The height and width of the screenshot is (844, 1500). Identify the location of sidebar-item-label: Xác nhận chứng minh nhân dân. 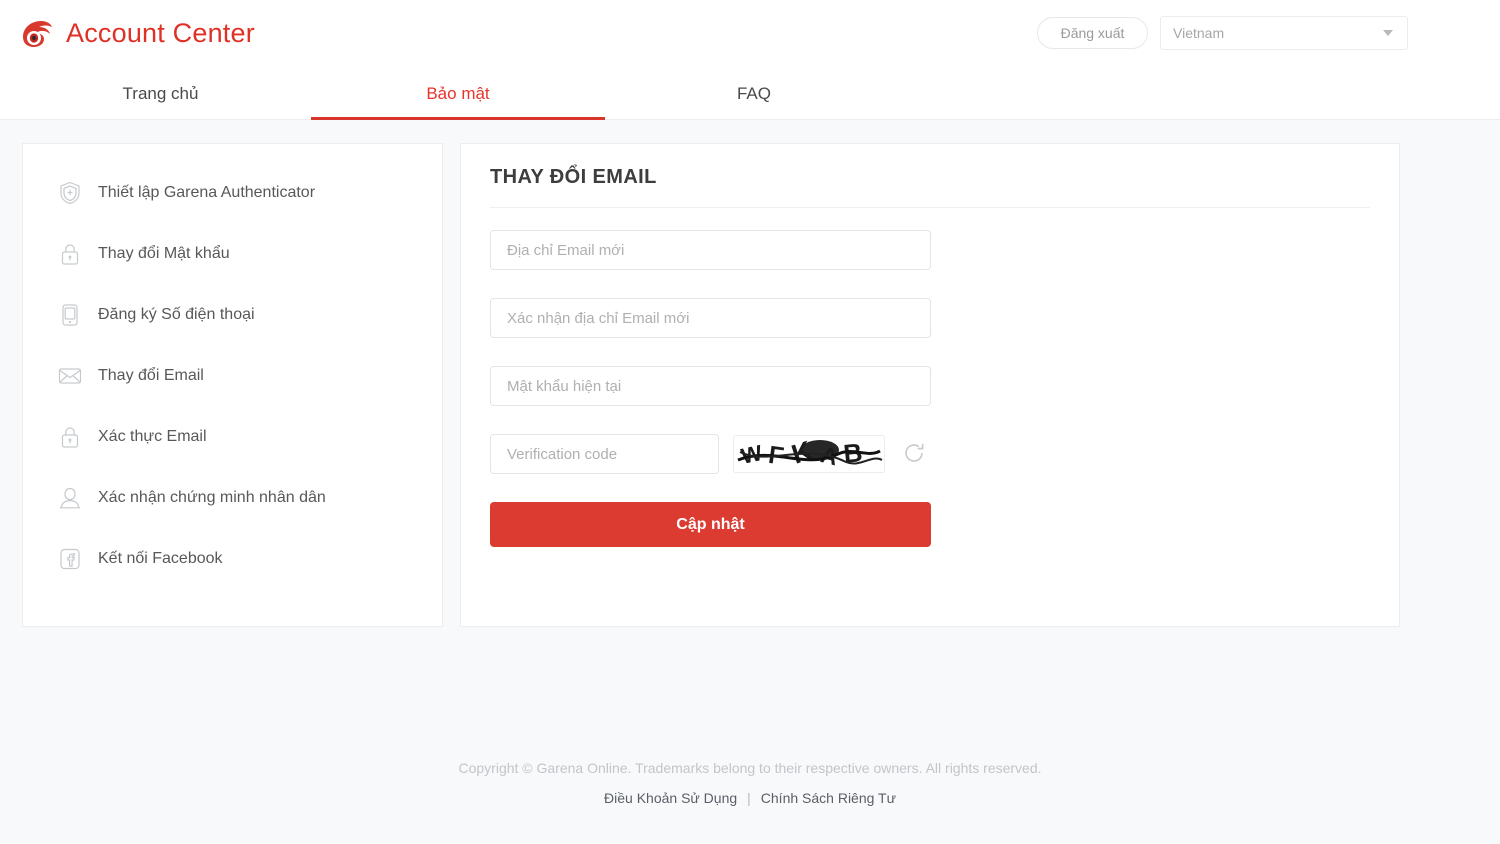
(212, 497).